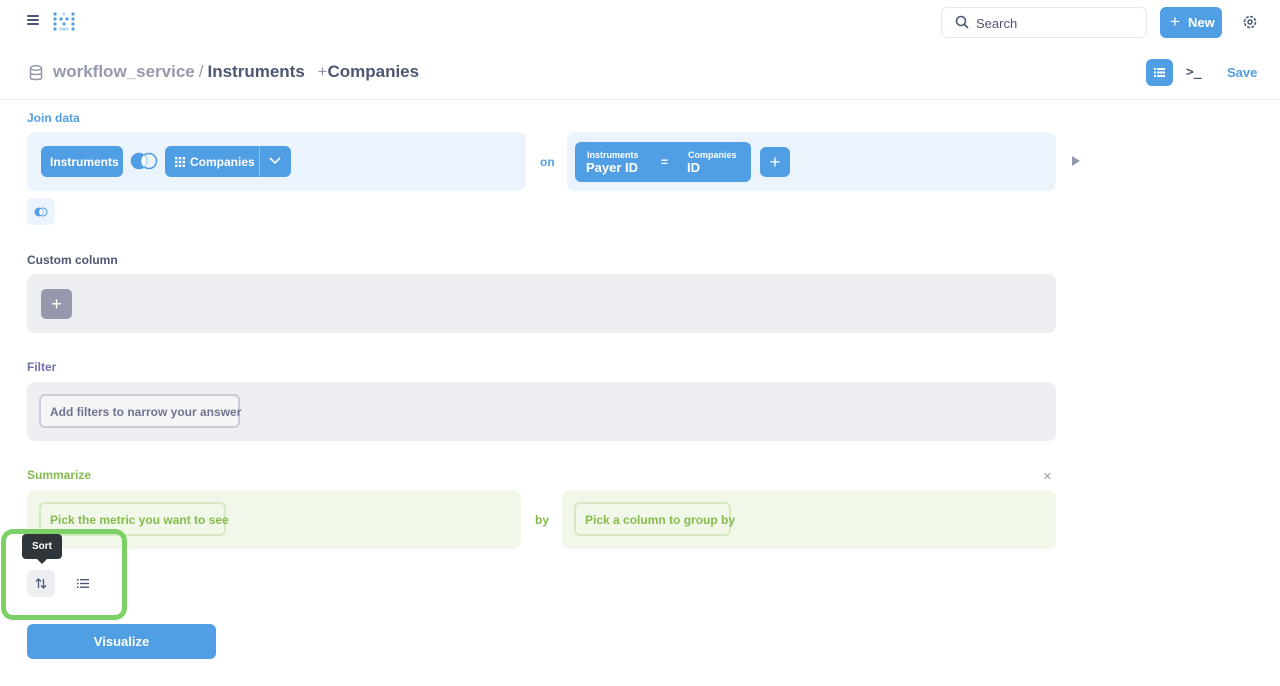 The height and width of the screenshot is (686, 1280). I want to click on breadcrumb-database: workflow_service, so click(124, 71).